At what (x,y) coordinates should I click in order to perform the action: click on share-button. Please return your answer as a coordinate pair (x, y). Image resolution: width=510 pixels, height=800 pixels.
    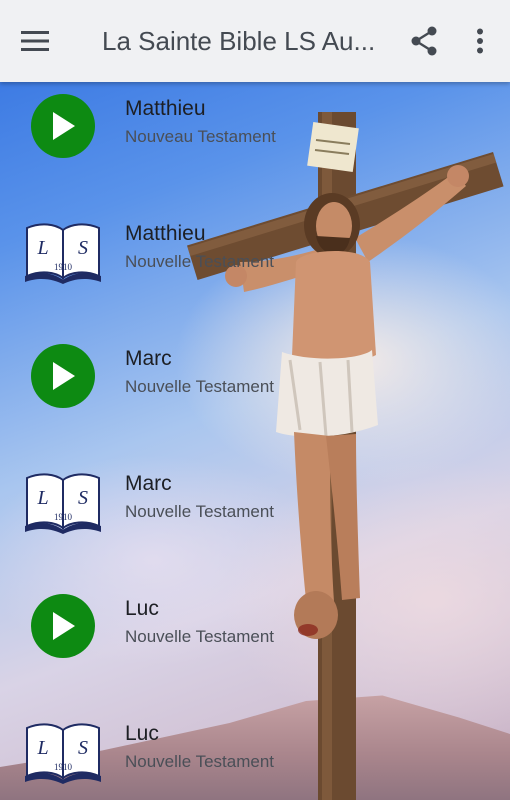
    Looking at the image, I should click on (424, 41).